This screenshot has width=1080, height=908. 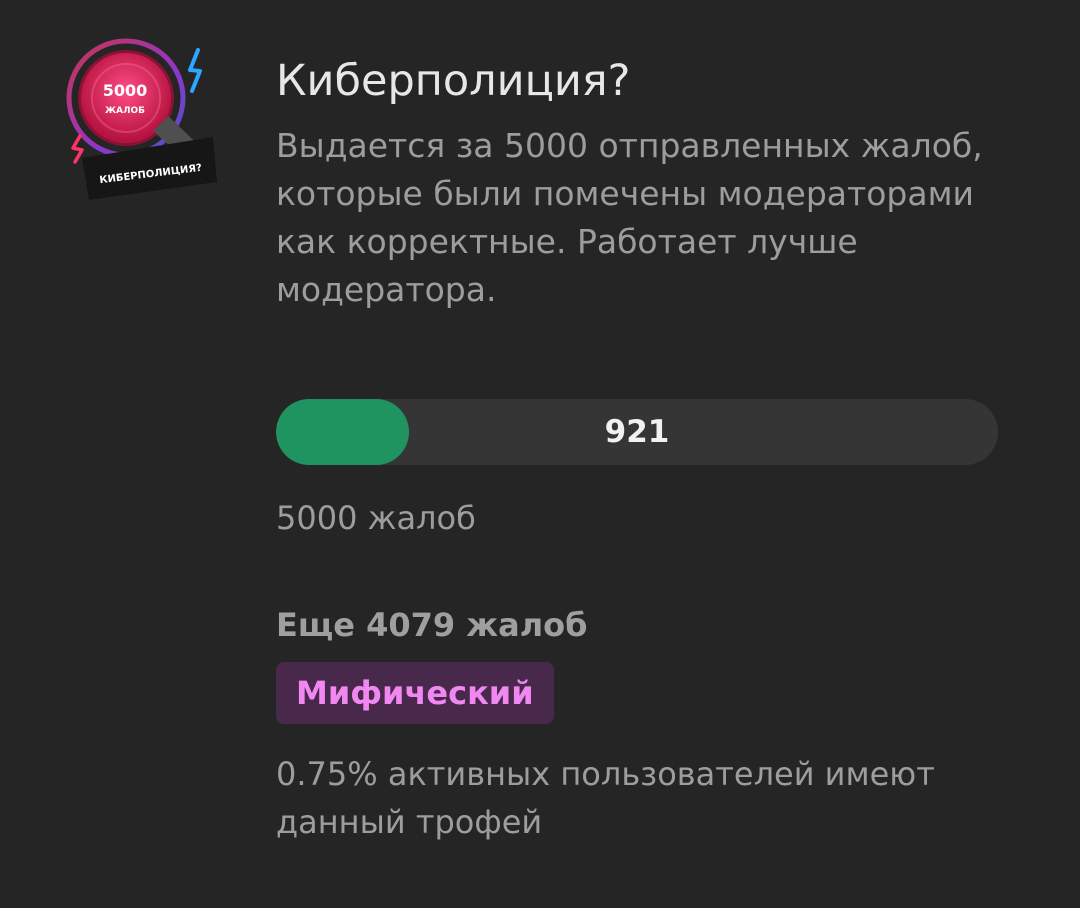 I want to click on remaining-label: Еще 4079 жалоб, so click(x=432, y=625).